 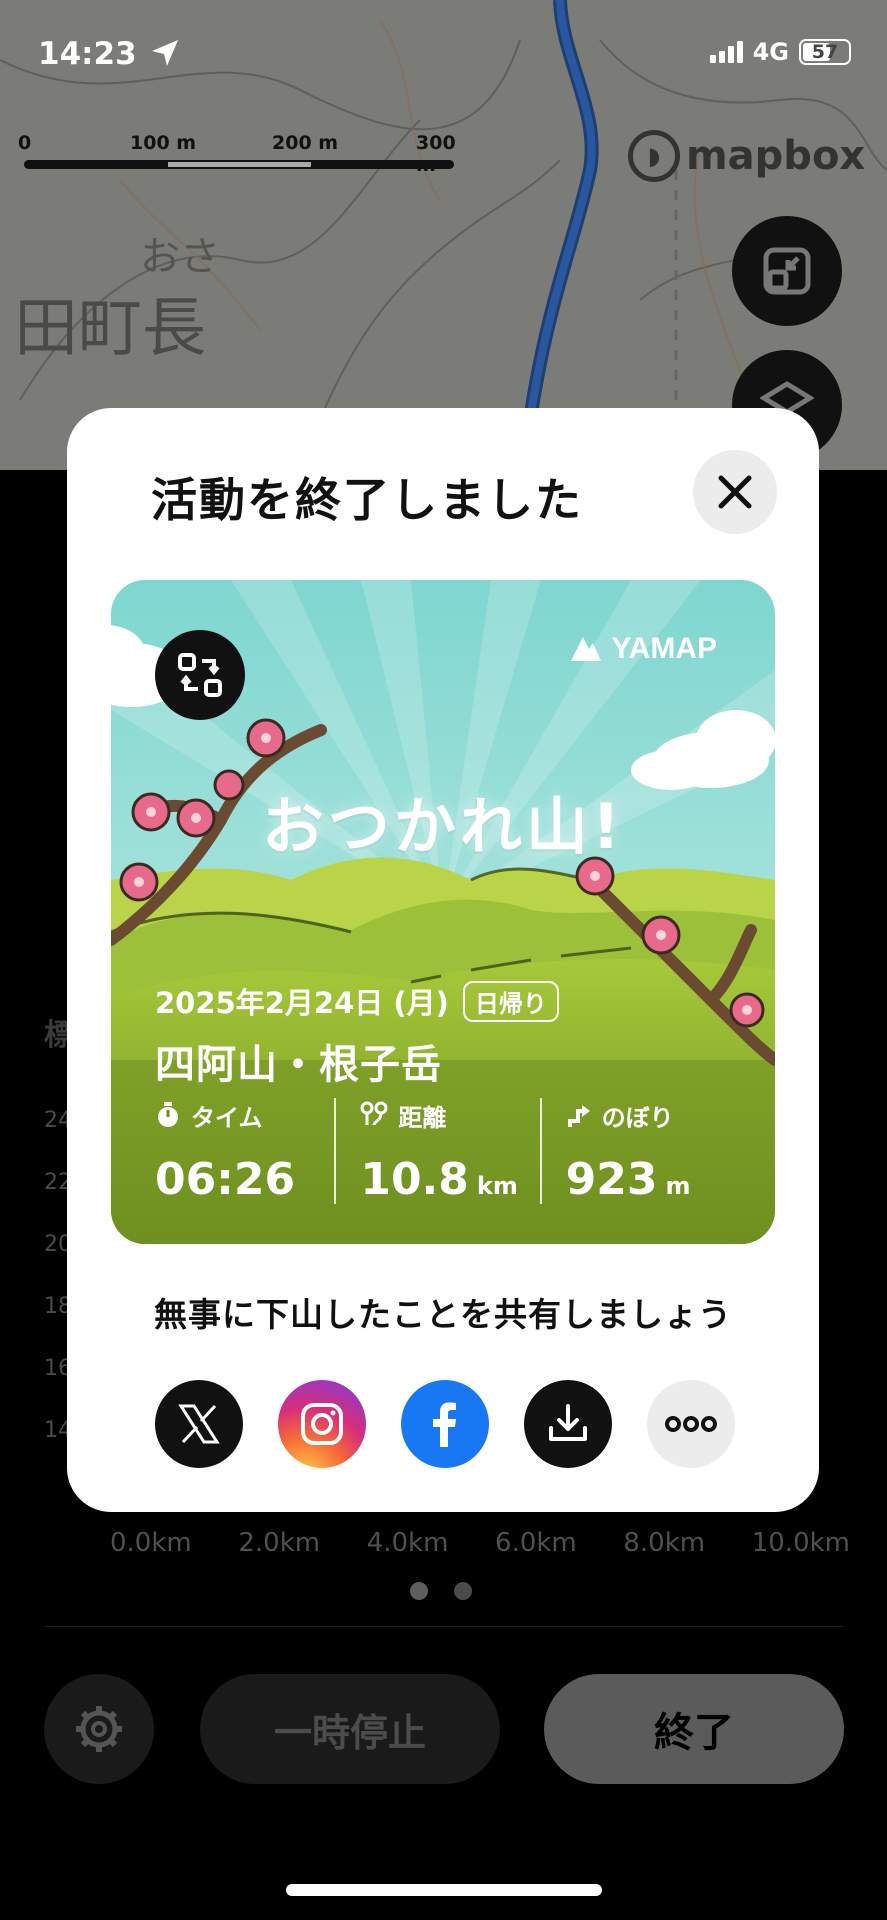 What do you see at coordinates (25, 143) in the screenshot?
I see `scale-label-0: 0` at bounding box center [25, 143].